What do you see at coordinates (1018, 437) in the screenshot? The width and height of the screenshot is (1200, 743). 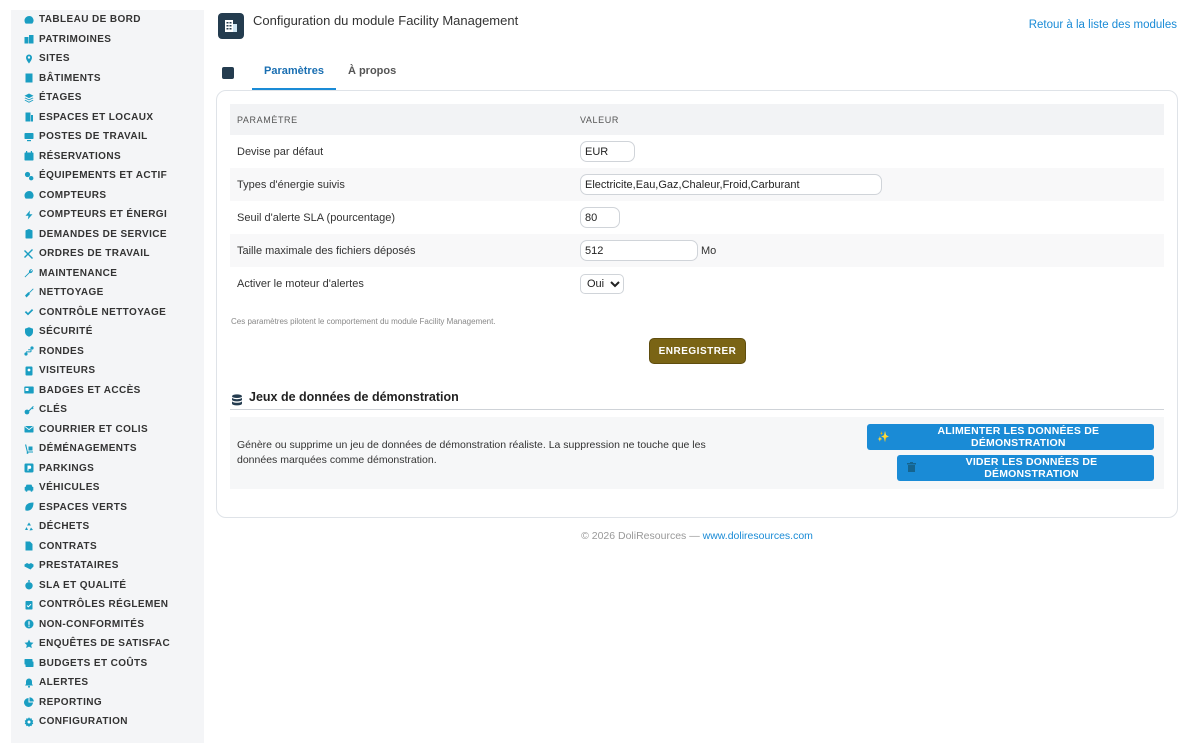 I see `seed-demo-data-label: ALIMENTER LES DONNÉES DE DÉMONSTRATION` at bounding box center [1018, 437].